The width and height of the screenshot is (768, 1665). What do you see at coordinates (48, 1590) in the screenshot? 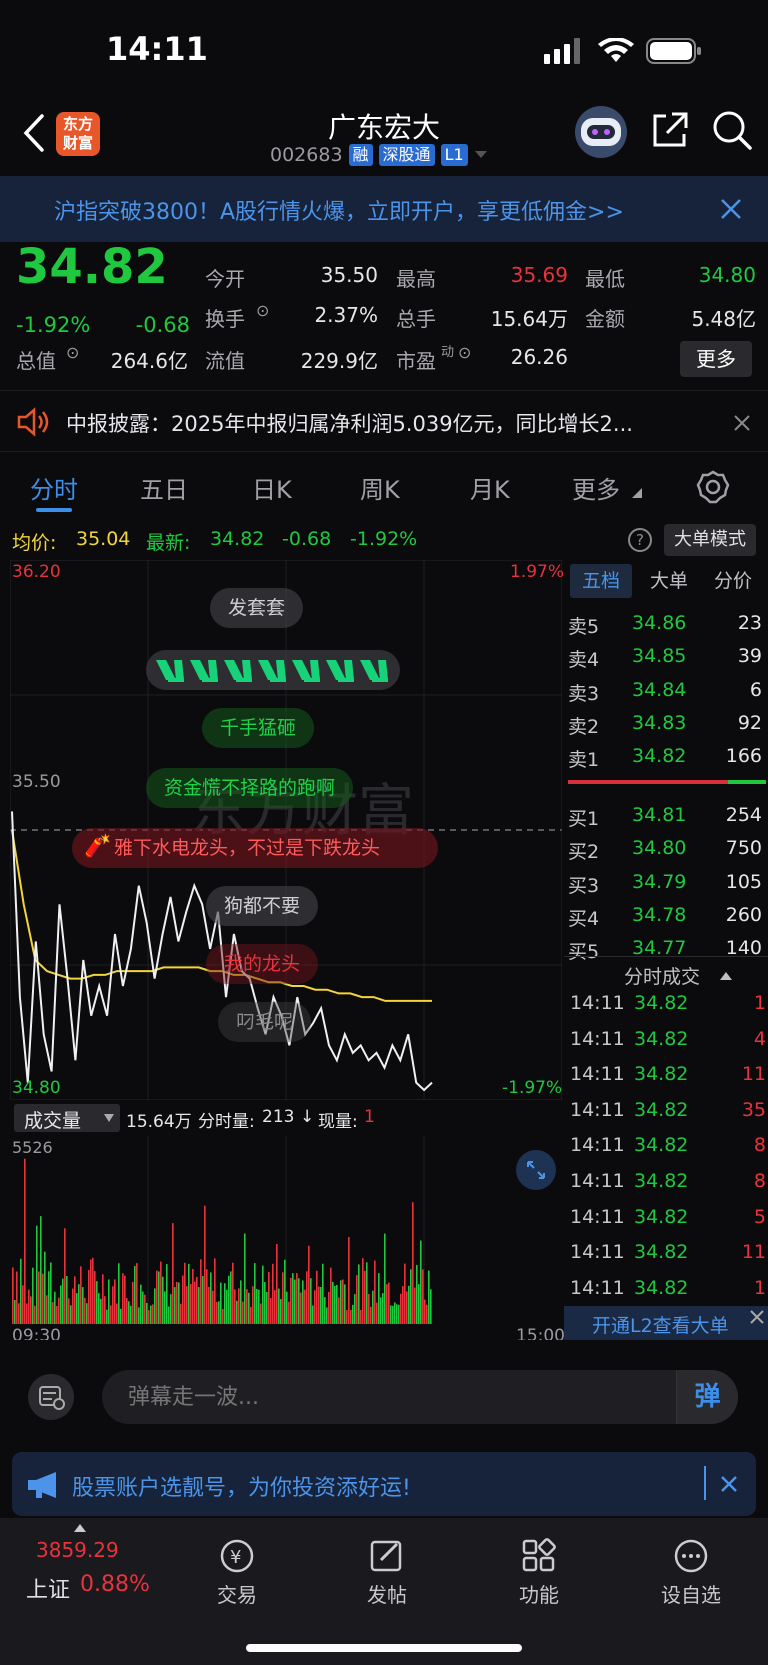
I see `index-name: 上证` at bounding box center [48, 1590].